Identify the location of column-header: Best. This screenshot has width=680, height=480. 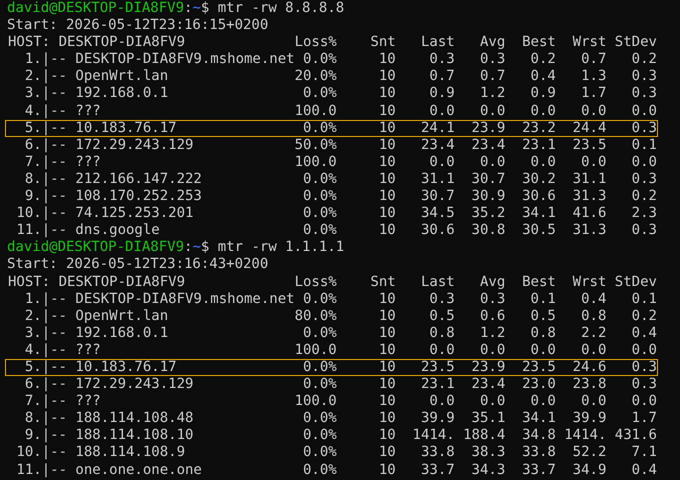
(538, 282).